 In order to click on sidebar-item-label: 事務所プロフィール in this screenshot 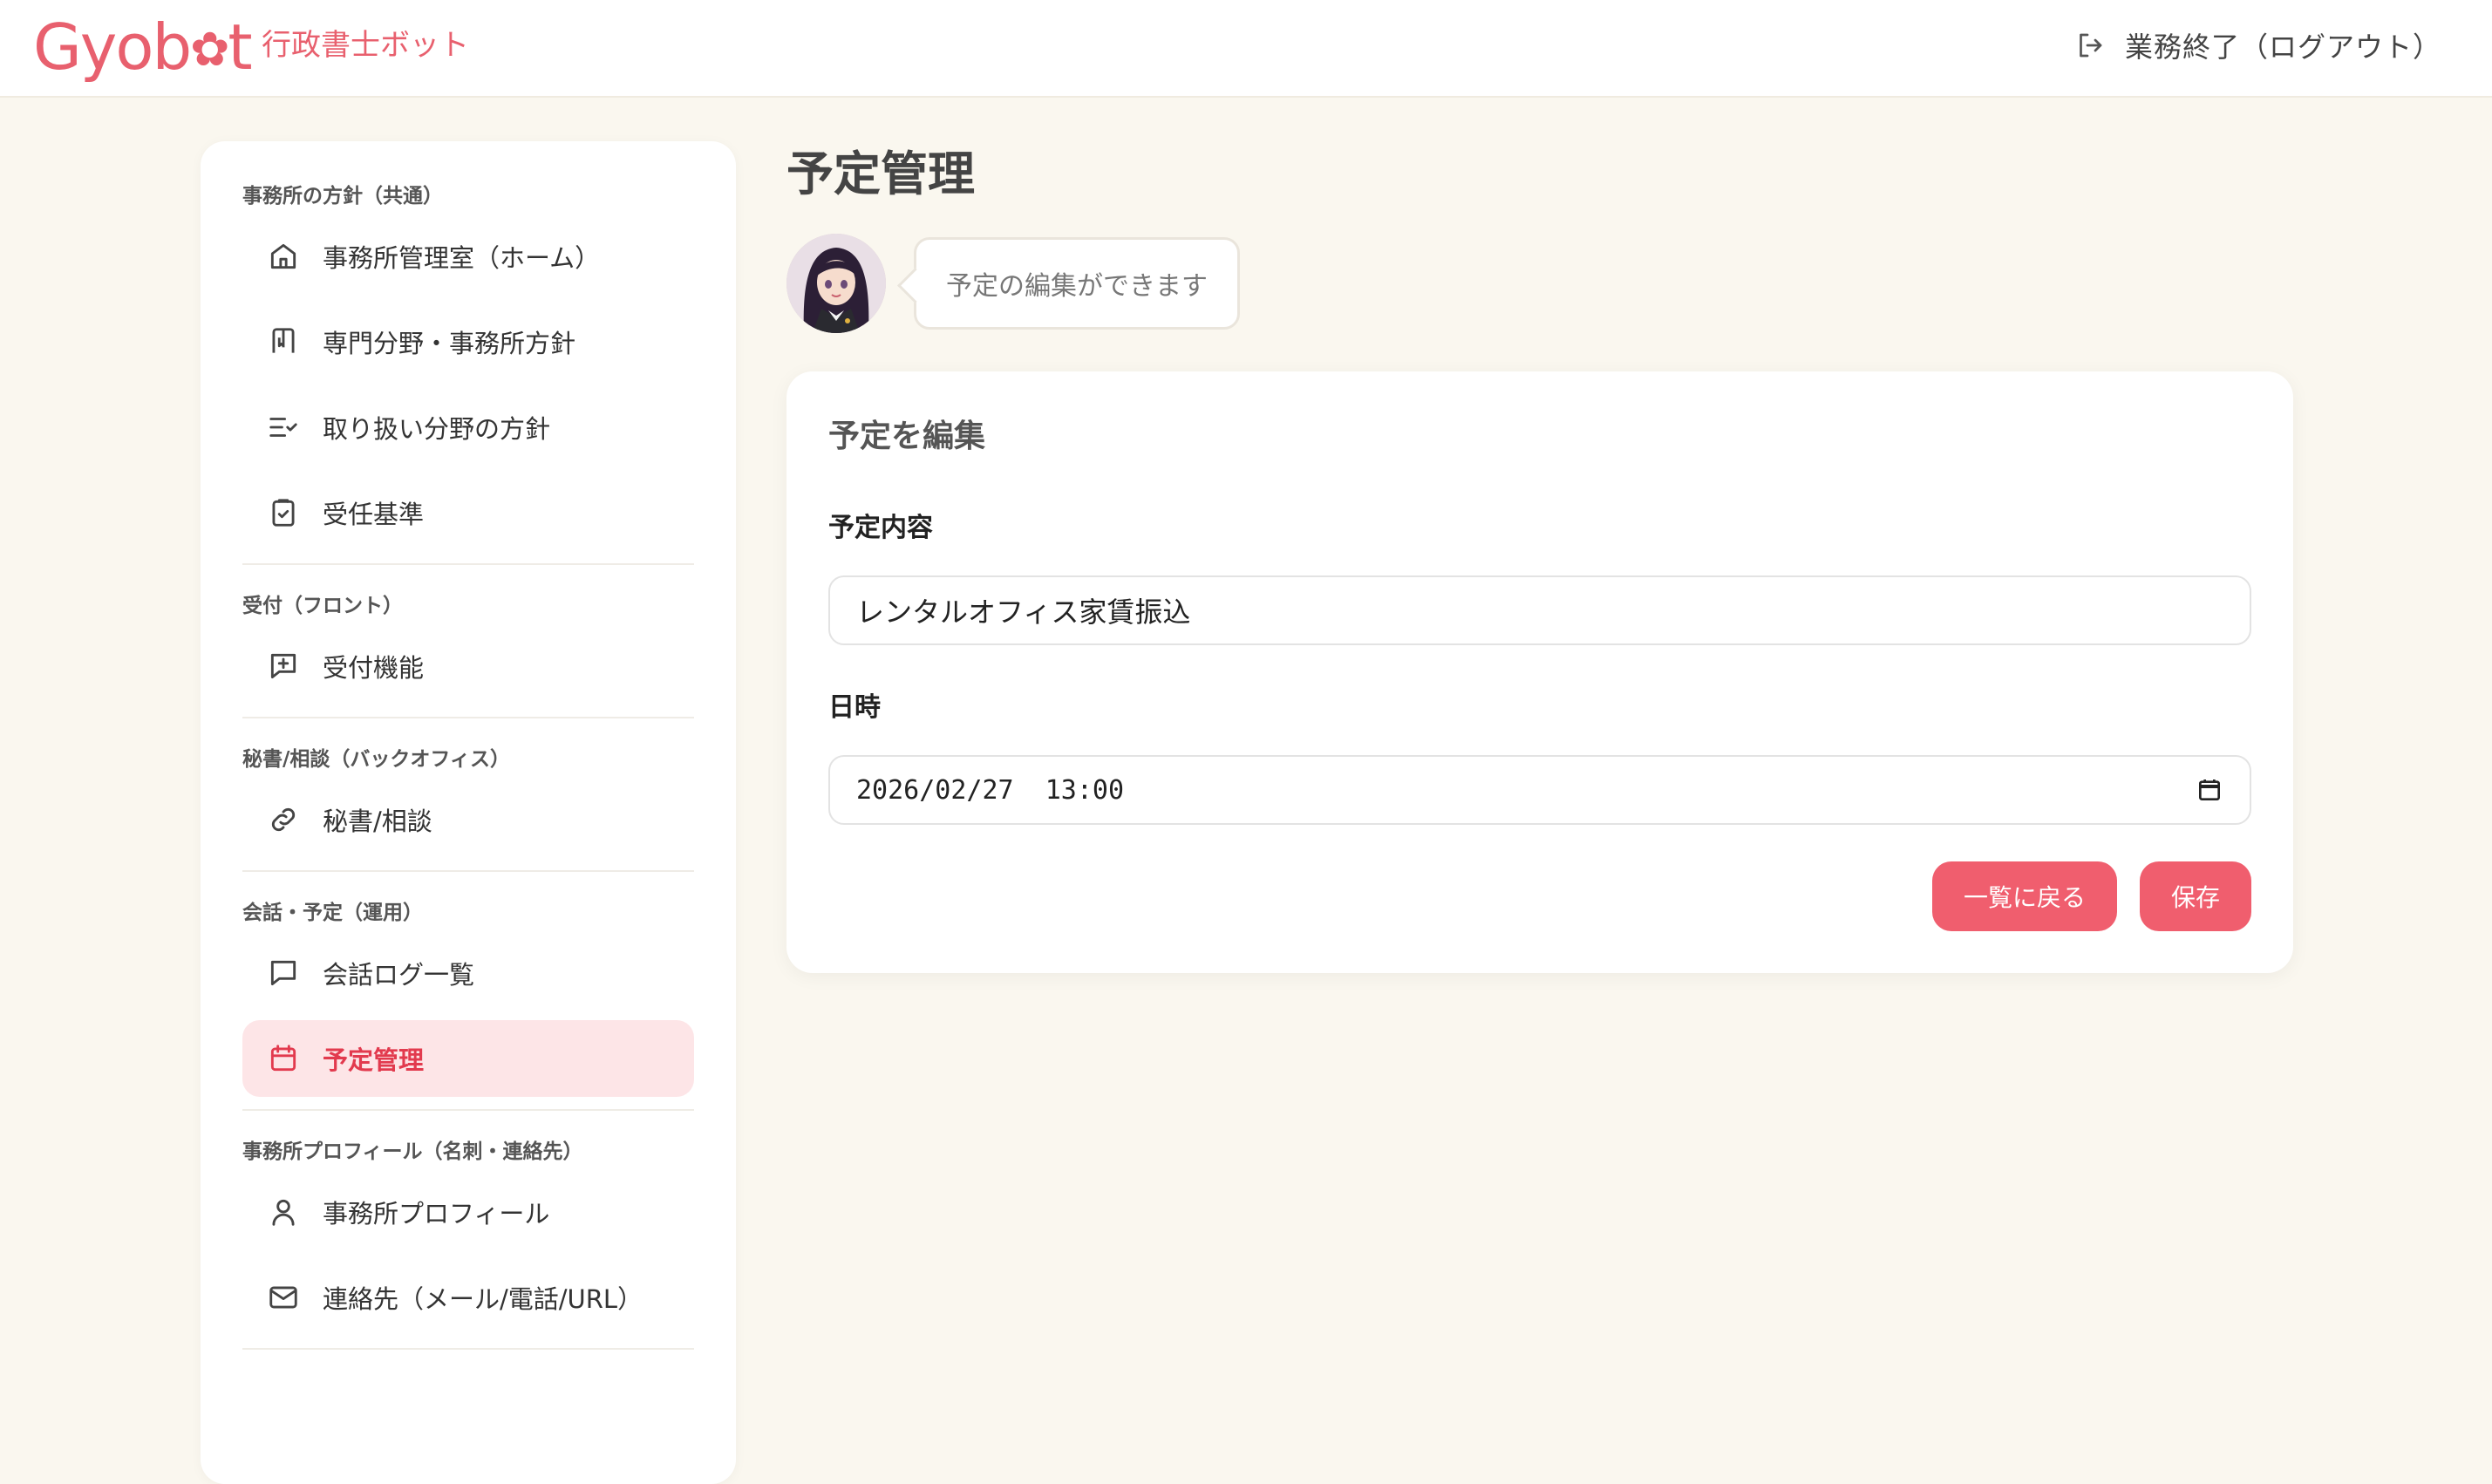, I will do `click(436, 1214)`.